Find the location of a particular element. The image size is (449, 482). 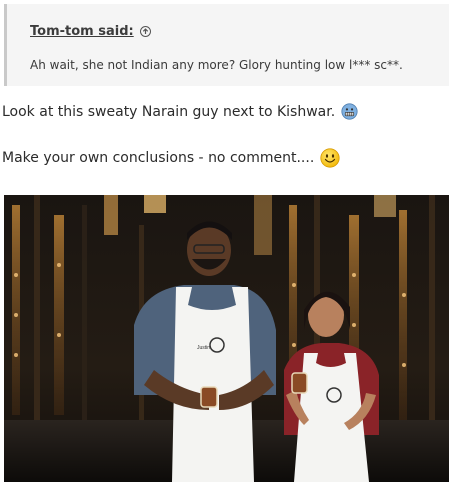

arrow-up-glyph is located at coordinates (145, 31).